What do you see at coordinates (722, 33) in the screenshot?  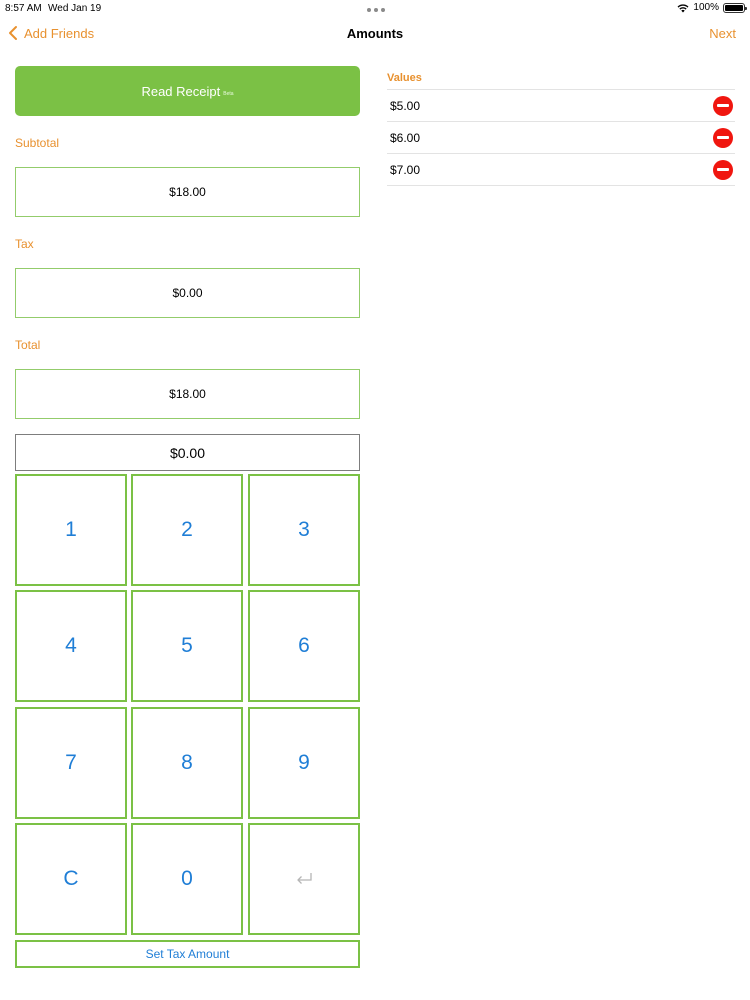 I see `next-button: Next` at bounding box center [722, 33].